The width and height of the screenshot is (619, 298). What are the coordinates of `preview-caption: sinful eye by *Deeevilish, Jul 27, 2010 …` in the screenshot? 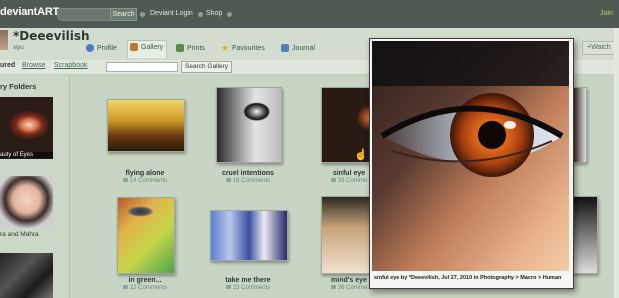 It's located at (467, 278).